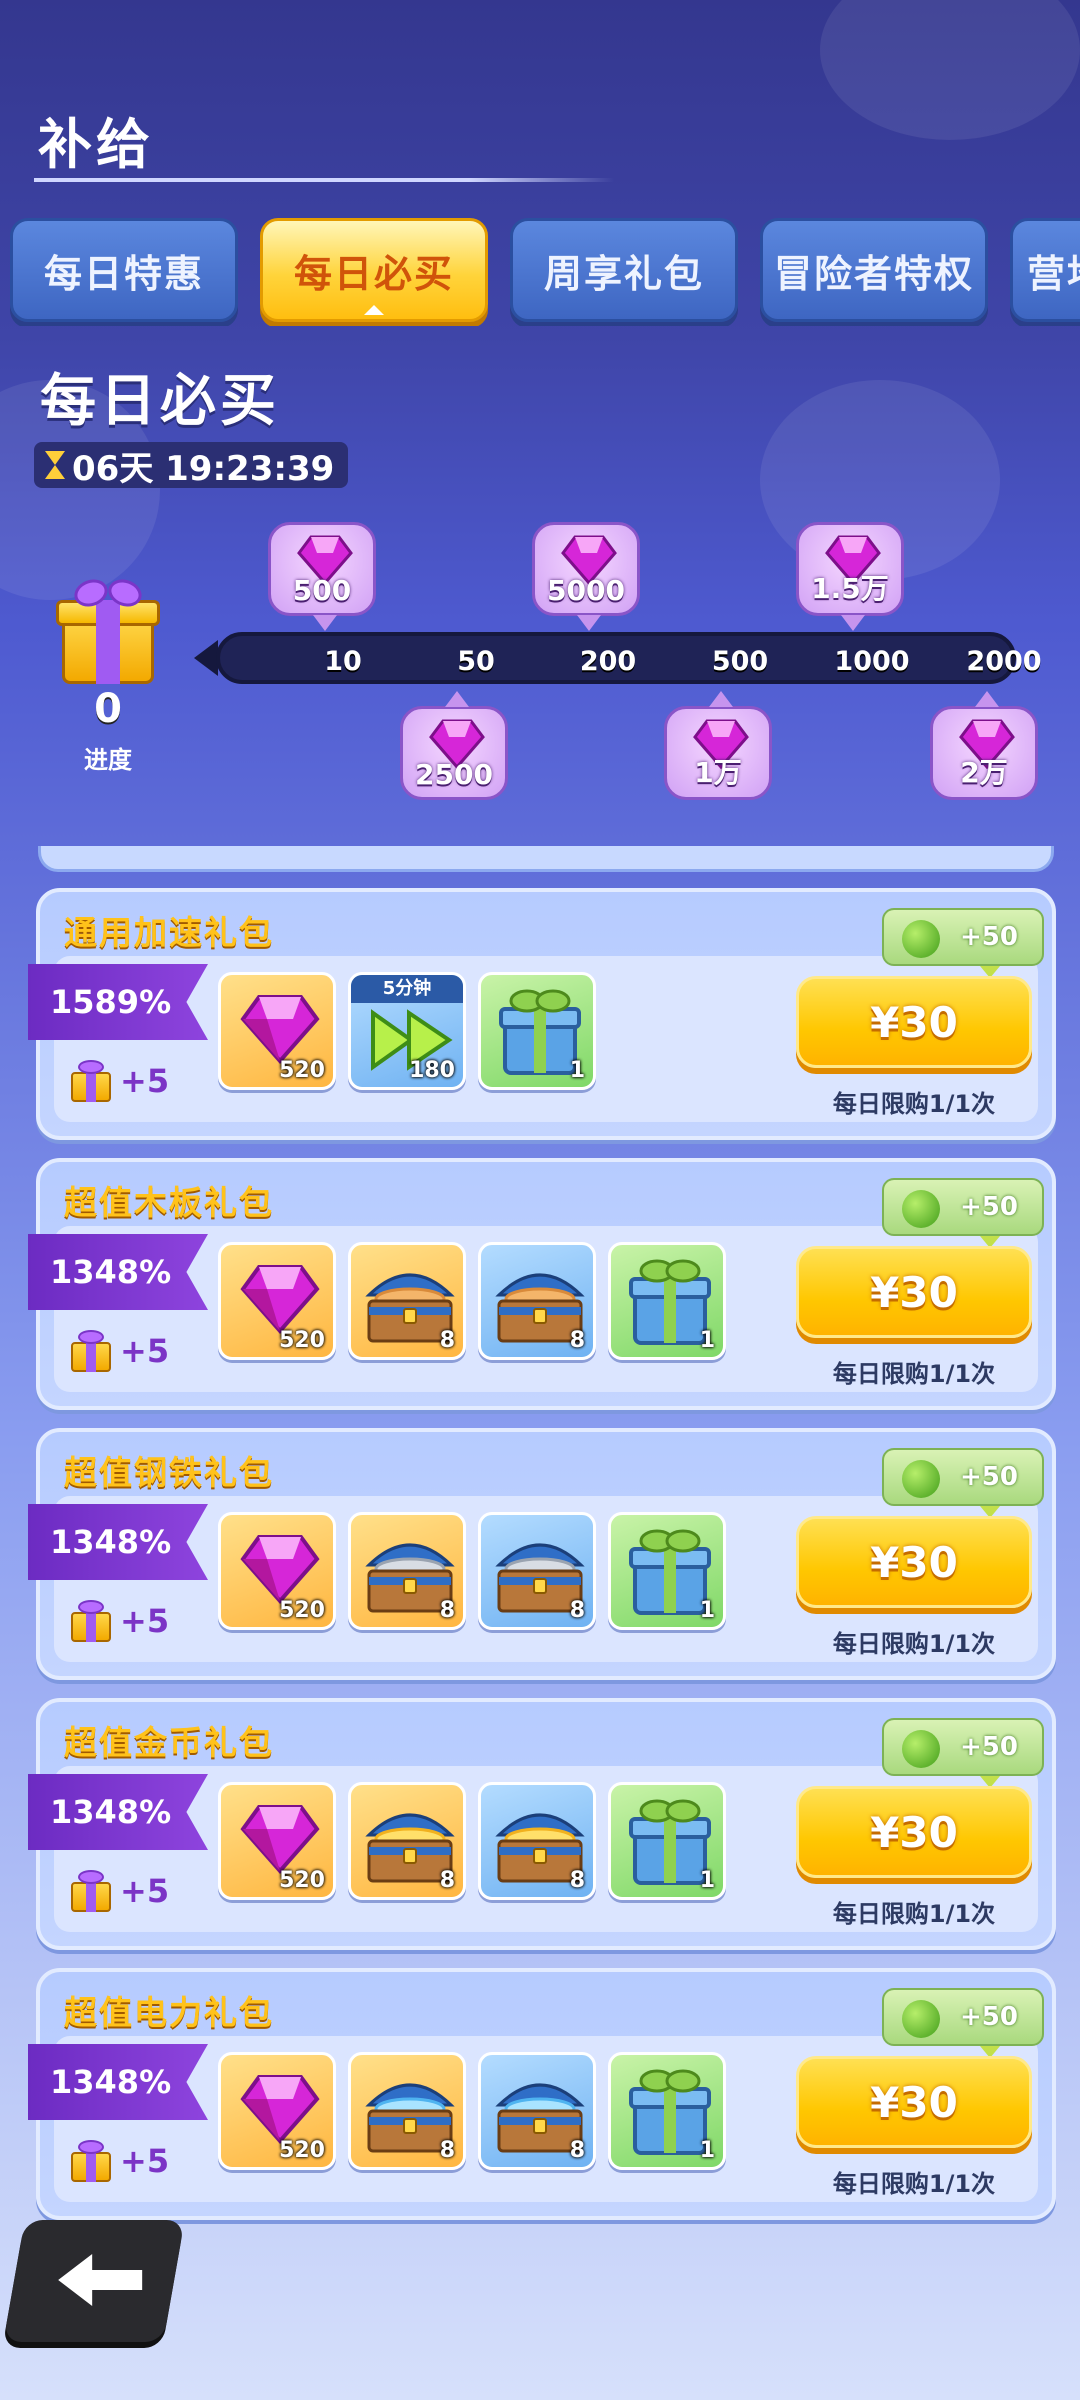 The width and height of the screenshot is (1080, 2400). What do you see at coordinates (108, 629) in the screenshot?
I see `progress-gift-icon` at bounding box center [108, 629].